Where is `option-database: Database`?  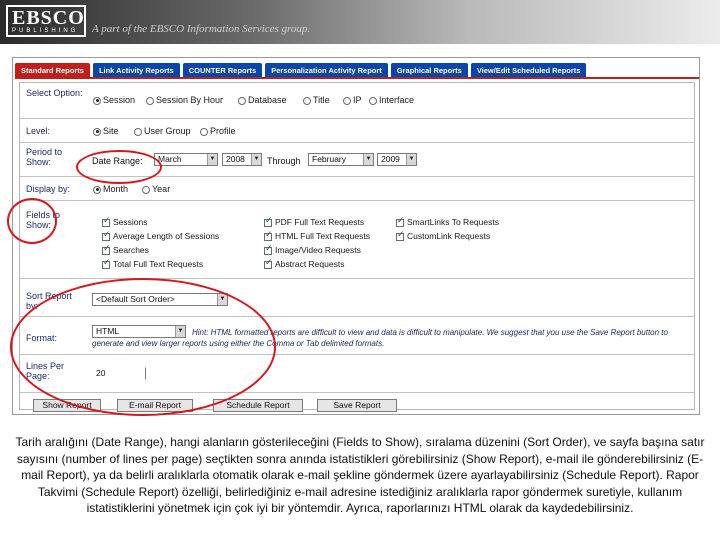 option-database: Database is located at coordinates (262, 100).